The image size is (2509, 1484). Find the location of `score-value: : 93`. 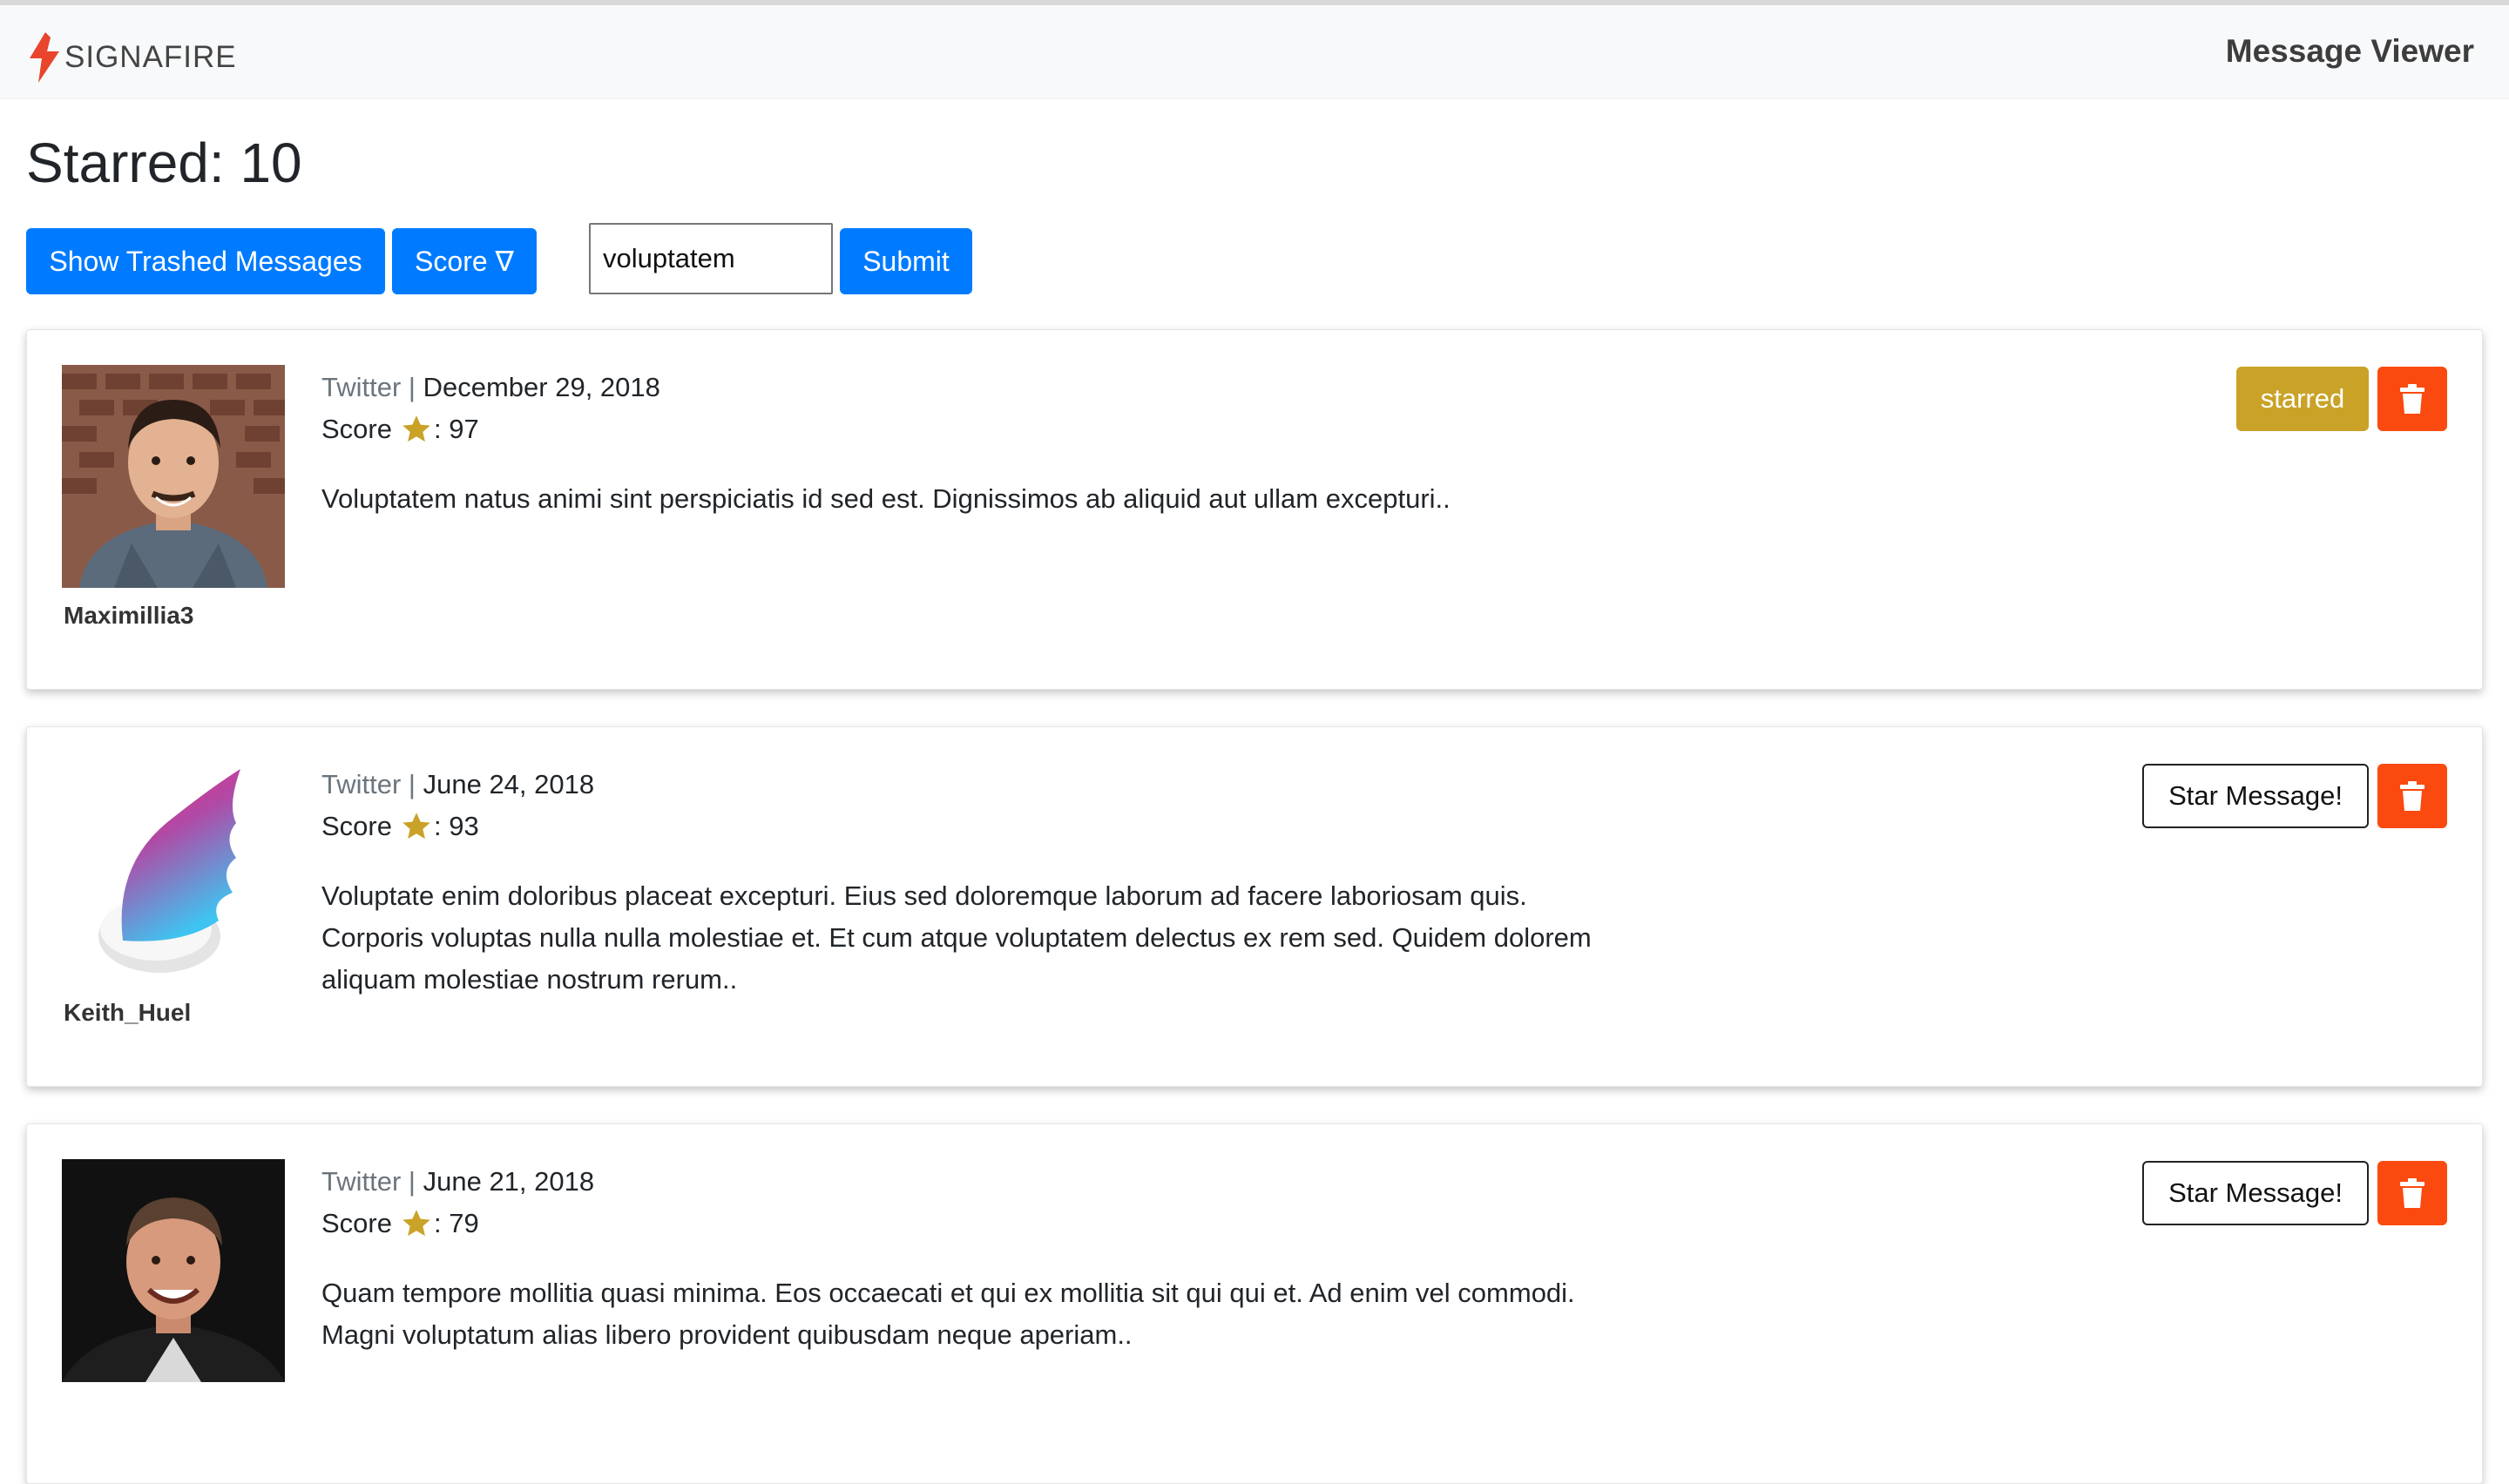

score-value: : 93 is located at coordinates (456, 826).